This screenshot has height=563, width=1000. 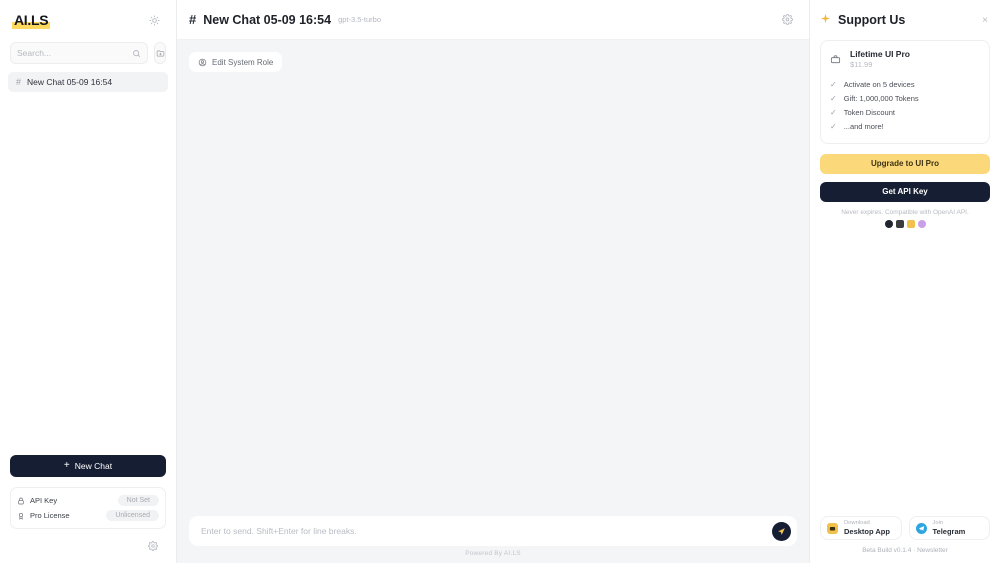 What do you see at coordinates (867, 531) in the screenshot?
I see `link-bottom-label: Desktop App` at bounding box center [867, 531].